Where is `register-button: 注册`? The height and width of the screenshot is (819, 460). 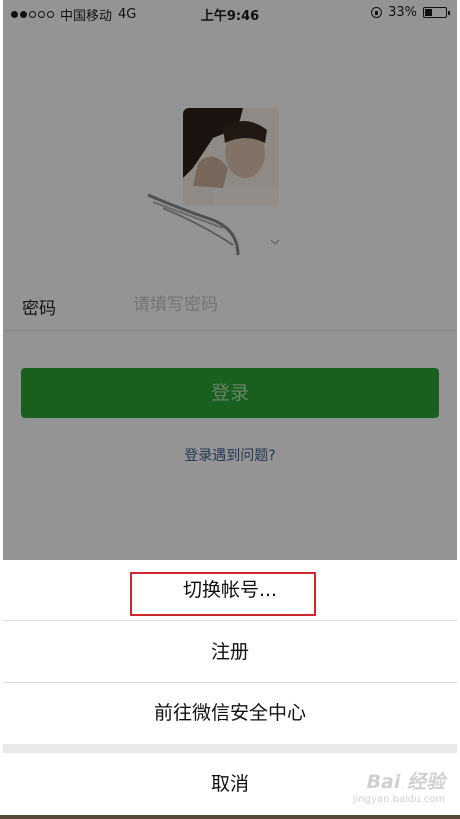
register-button: 注册 is located at coordinates (230, 652).